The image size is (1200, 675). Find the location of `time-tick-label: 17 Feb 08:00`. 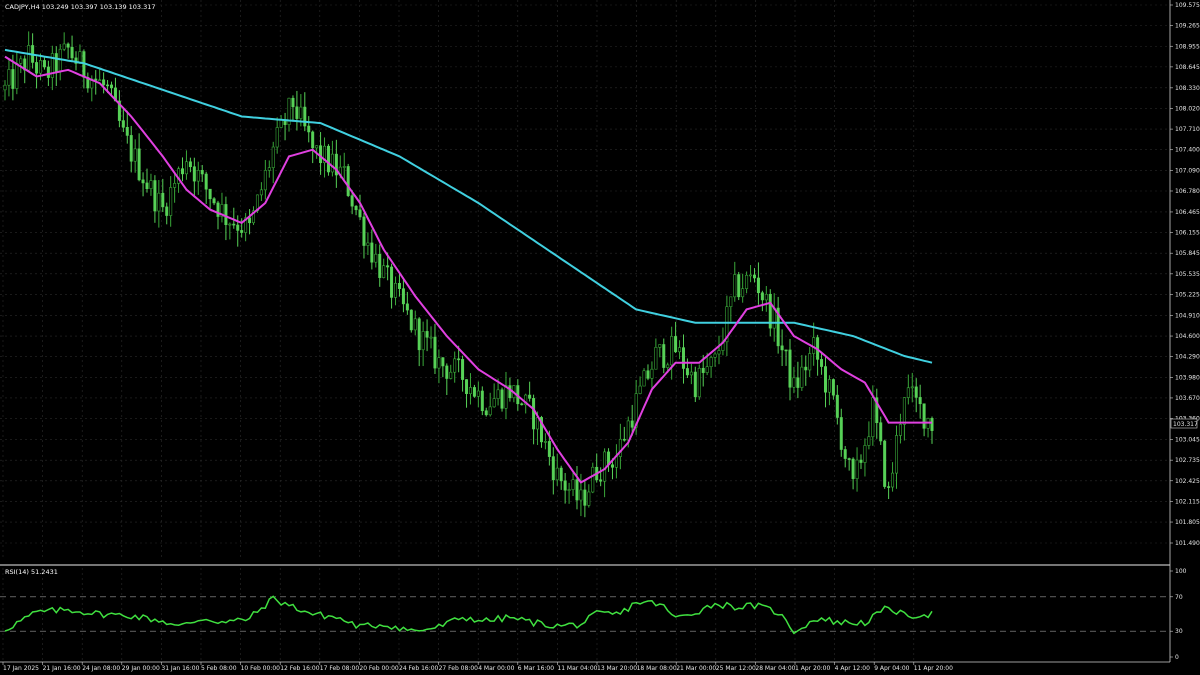

time-tick-label: 17 Feb 08:00 is located at coordinates (340, 668).